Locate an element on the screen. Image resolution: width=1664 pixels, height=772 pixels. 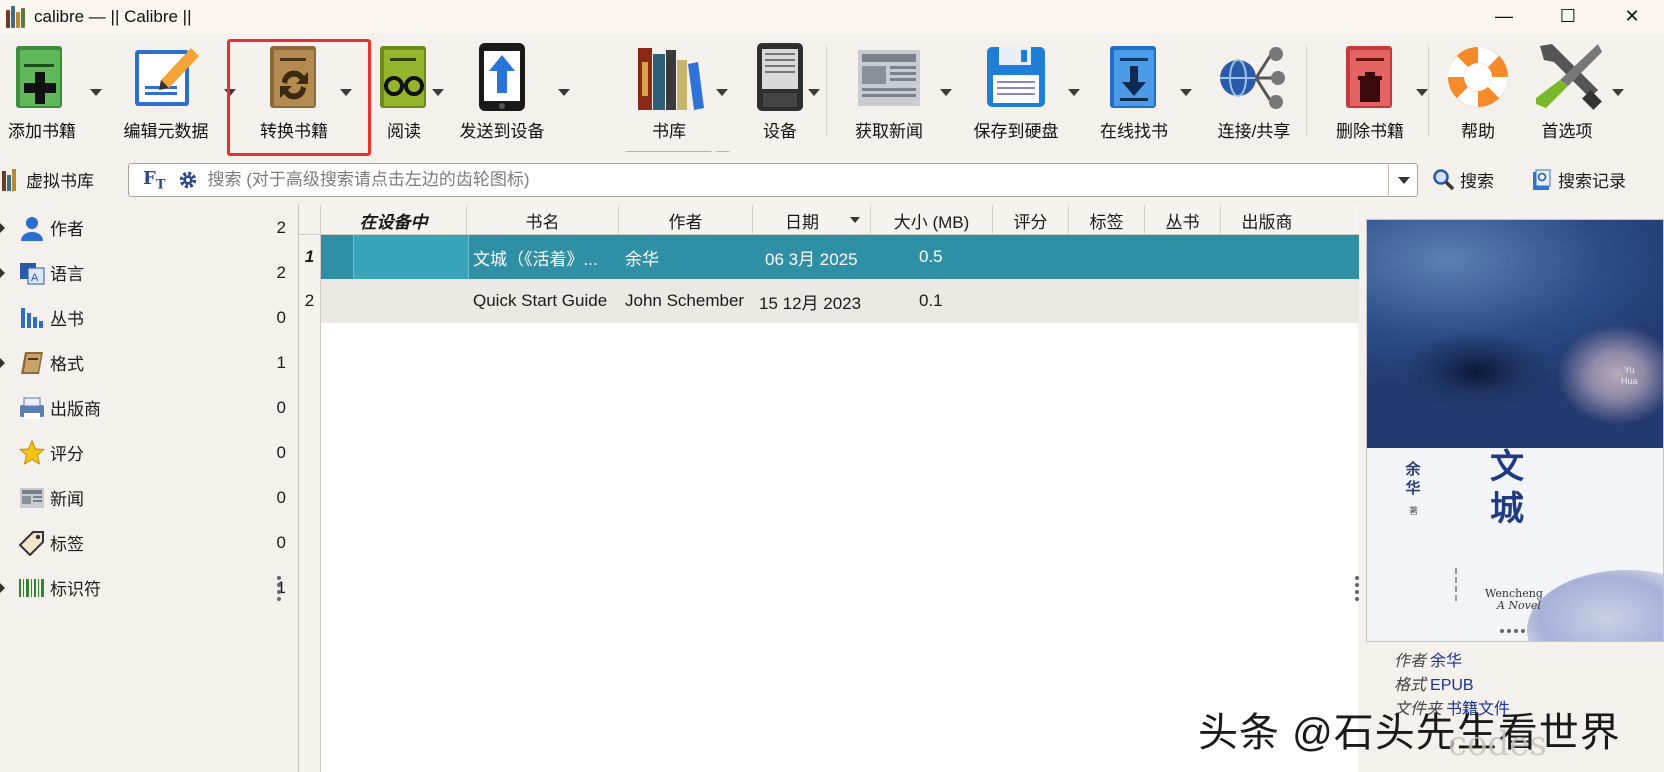
remove-books-button: 删除书籍 is located at coordinates (1370, 93).